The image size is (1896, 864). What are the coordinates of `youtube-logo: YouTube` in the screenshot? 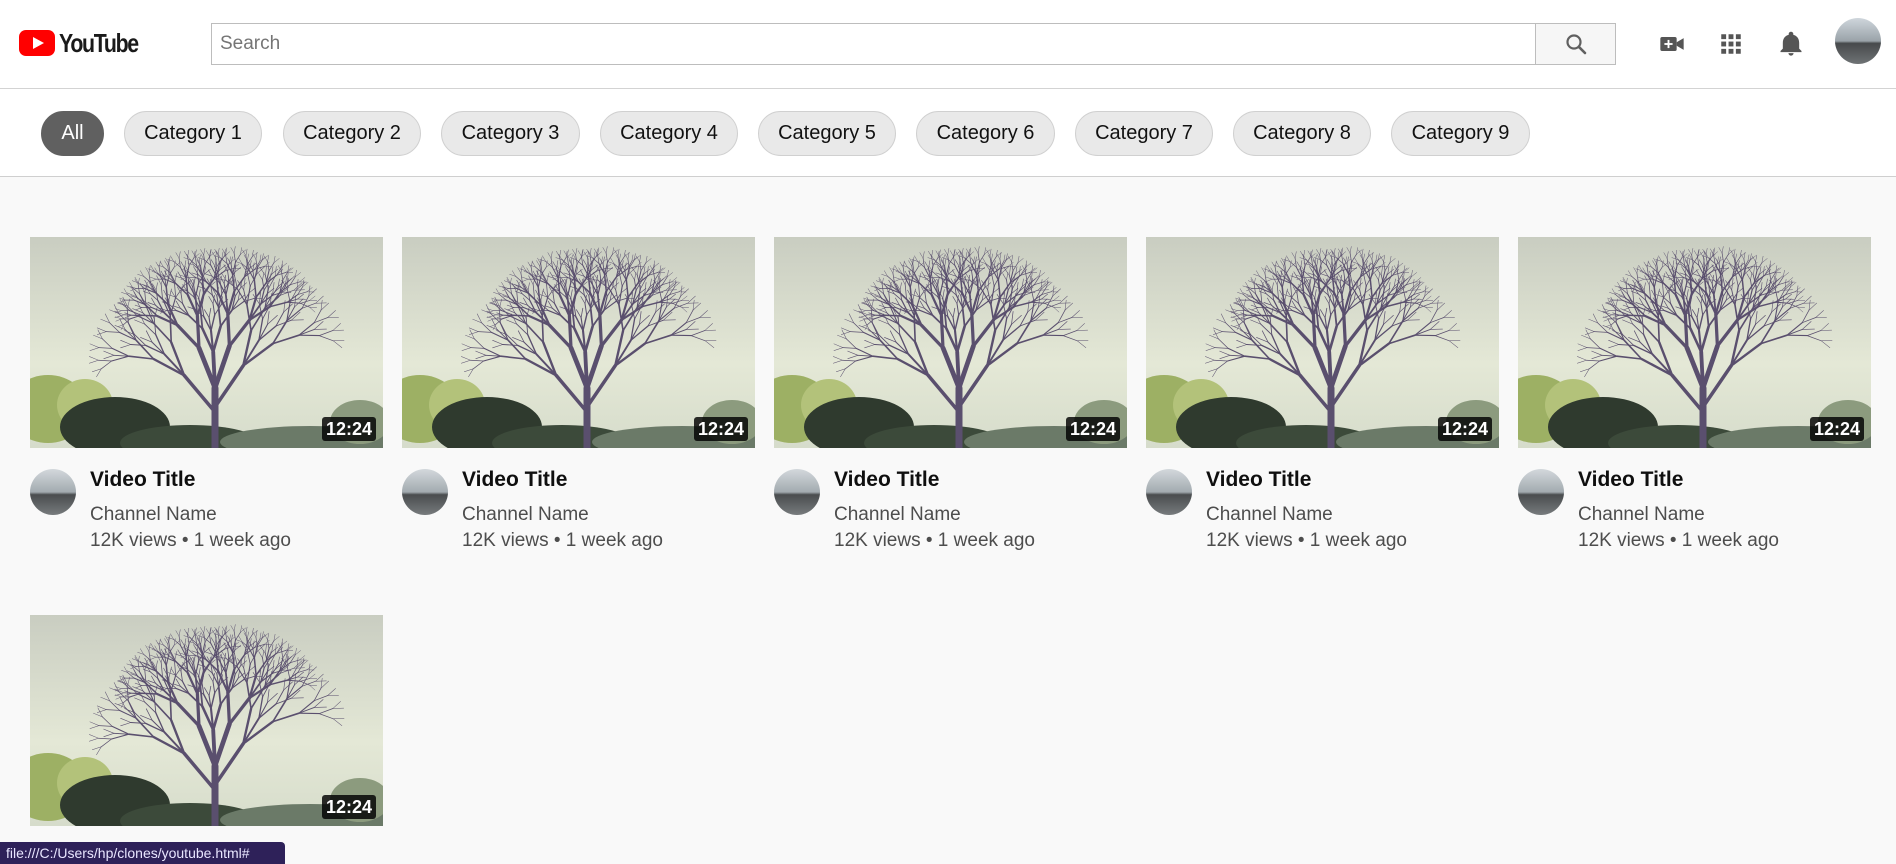 It's located at (87, 42).